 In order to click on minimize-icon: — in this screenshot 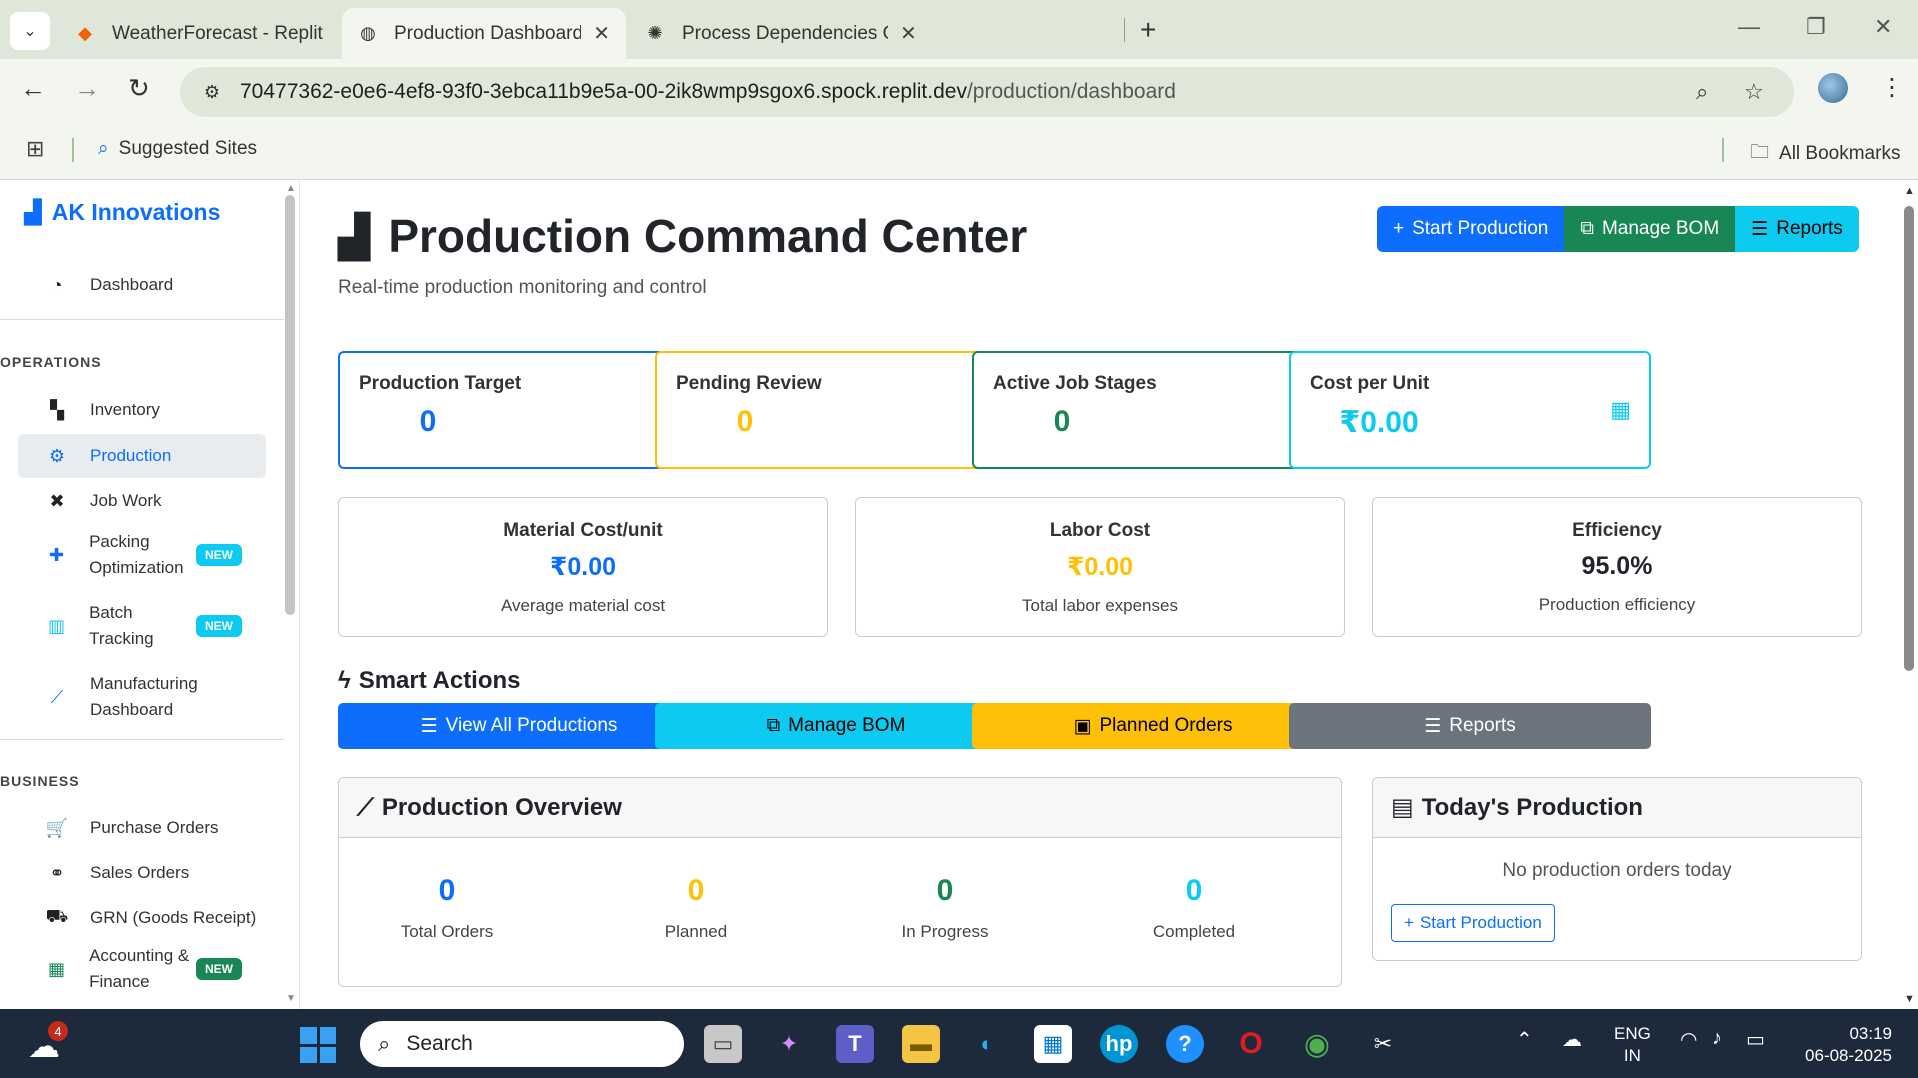, I will do `click(1749, 27)`.